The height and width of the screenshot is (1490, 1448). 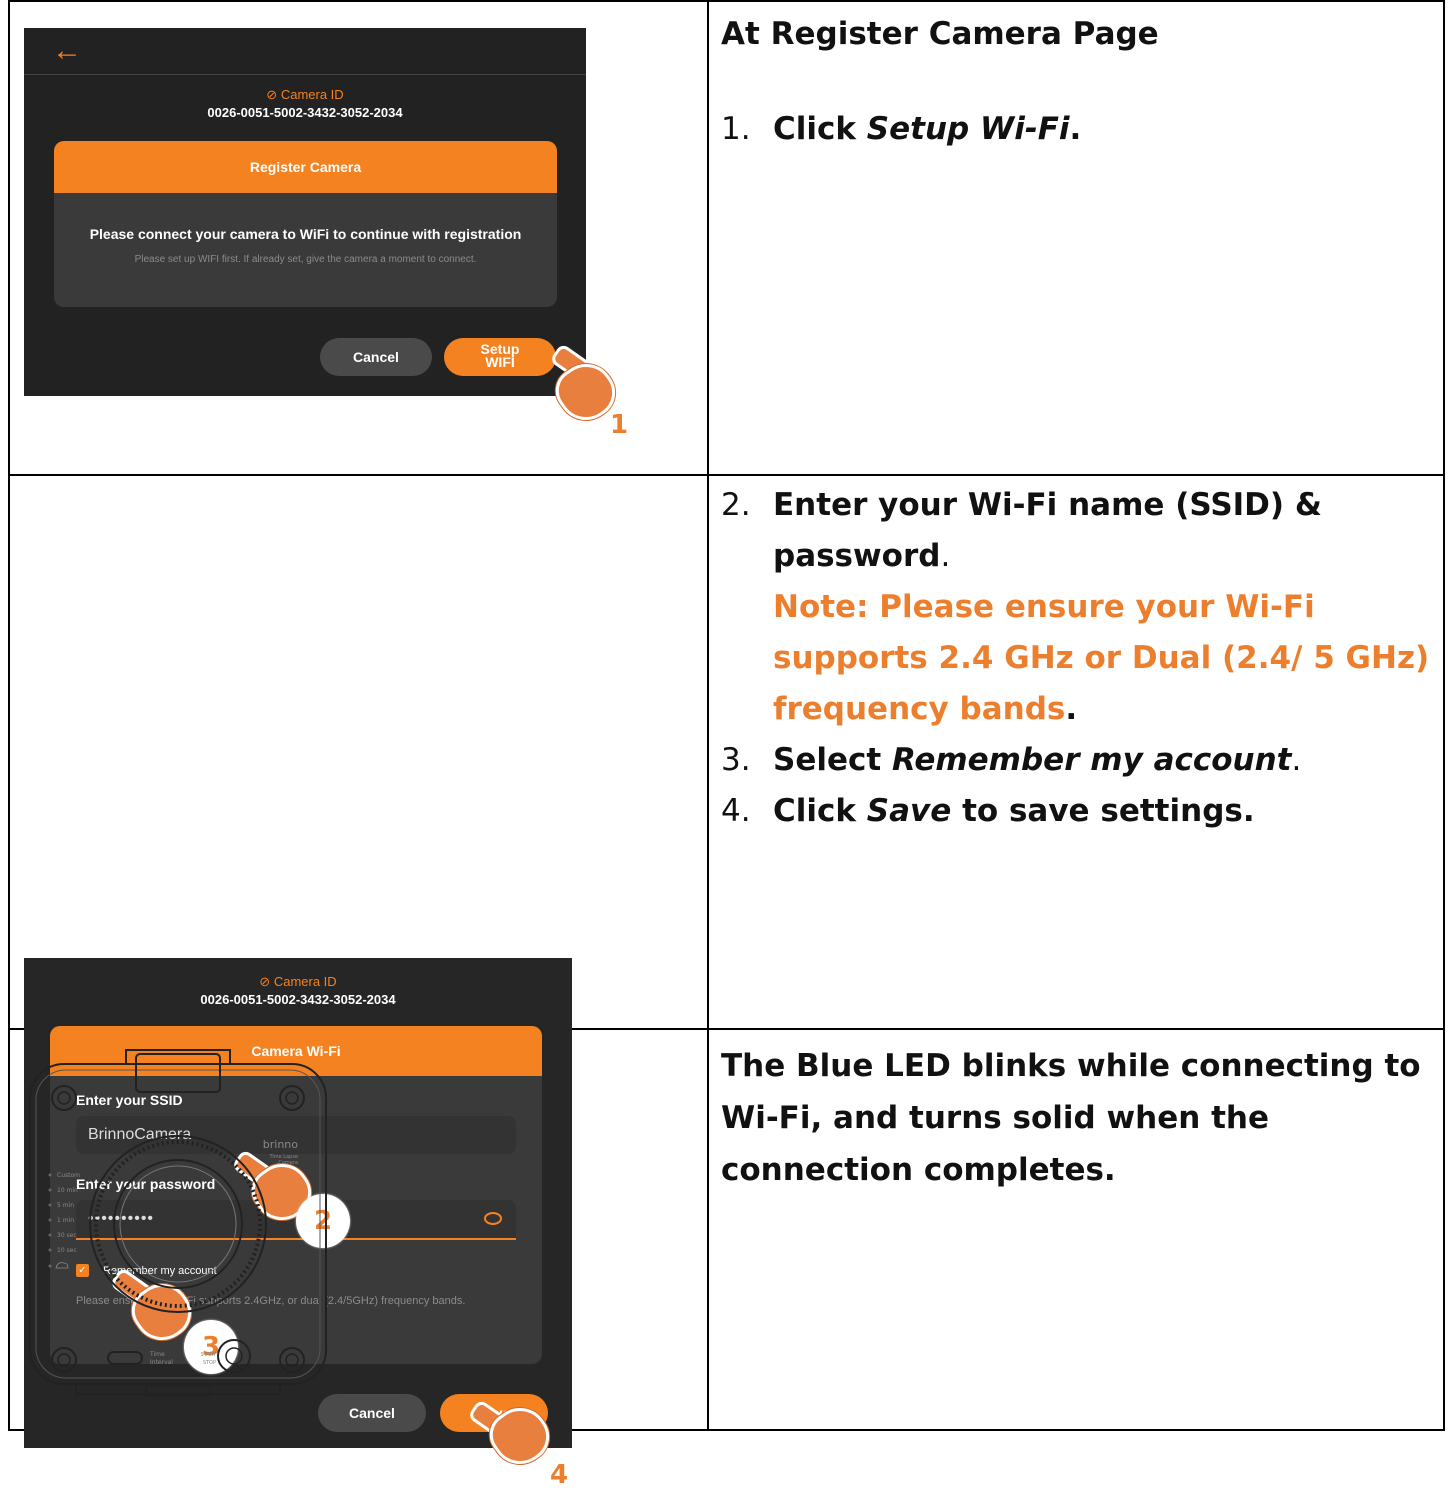 I want to click on step-number: 4., so click(x=736, y=811).